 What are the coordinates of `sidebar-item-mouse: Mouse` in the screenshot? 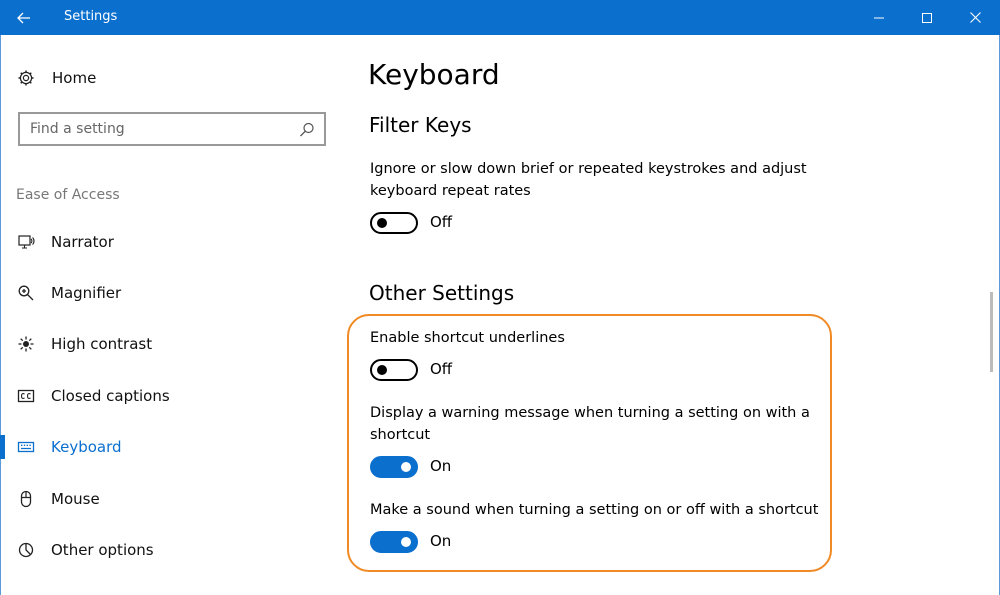 It's located at (58, 499).